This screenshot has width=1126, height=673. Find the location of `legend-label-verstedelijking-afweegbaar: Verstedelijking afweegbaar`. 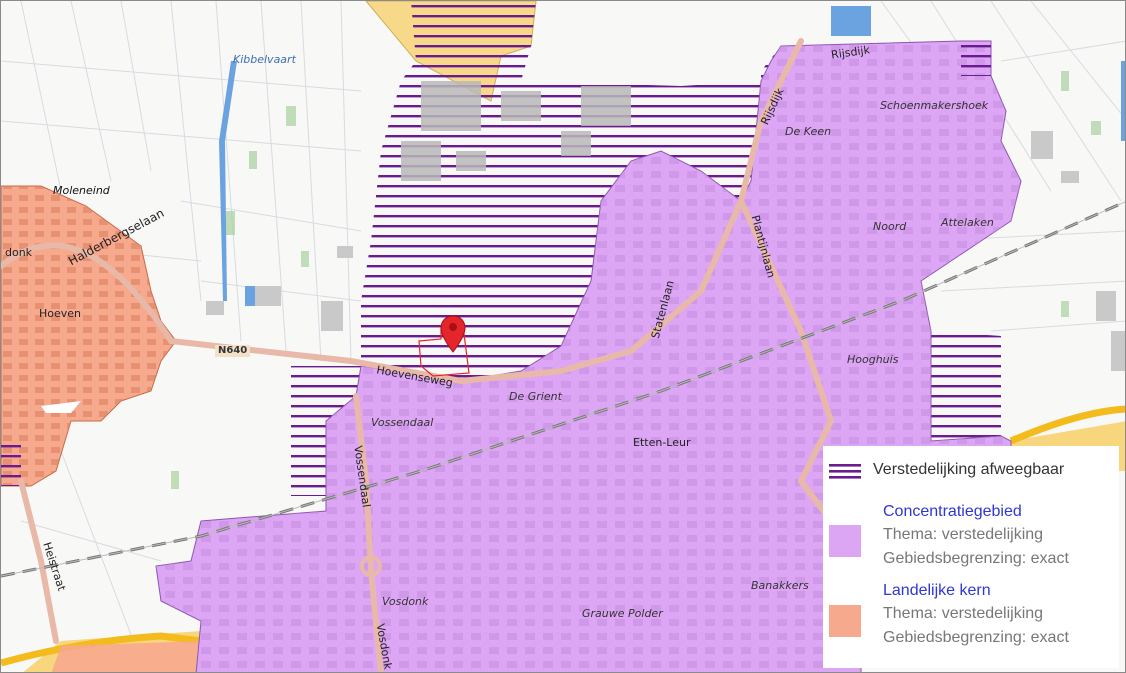

legend-label-verstedelijking-afweegbaar: Verstedelijking afweegbaar is located at coordinates (969, 469).